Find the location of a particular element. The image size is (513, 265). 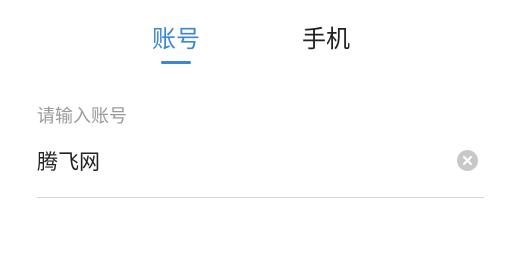

clear-button is located at coordinates (467, 160).